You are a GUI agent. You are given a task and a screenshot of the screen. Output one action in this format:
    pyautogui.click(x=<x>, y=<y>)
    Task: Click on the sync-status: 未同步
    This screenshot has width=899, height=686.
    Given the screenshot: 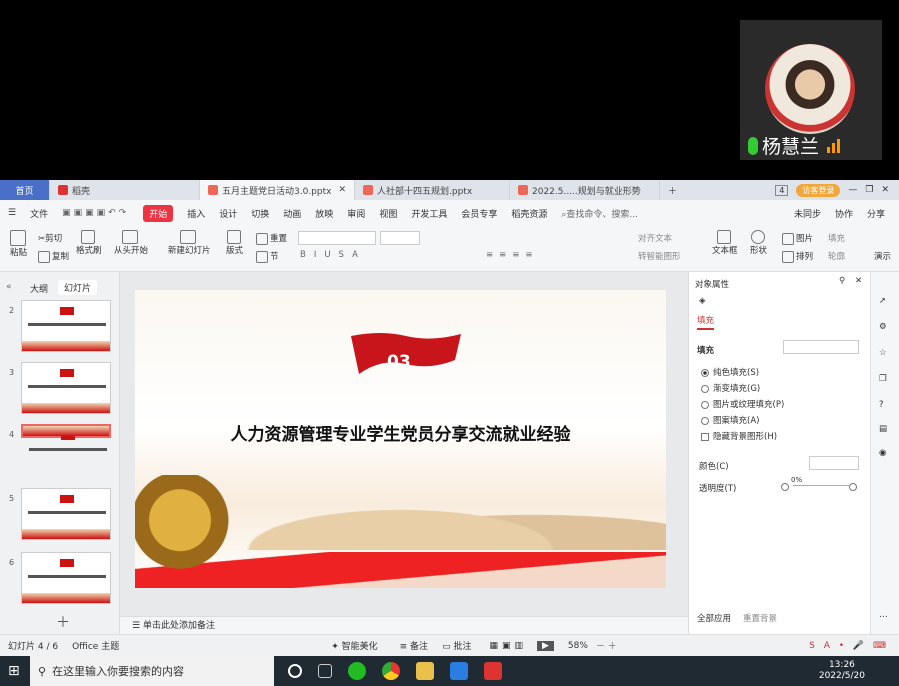 What is the action you would take?
    pyautogui.click(x=807, y=213)
    